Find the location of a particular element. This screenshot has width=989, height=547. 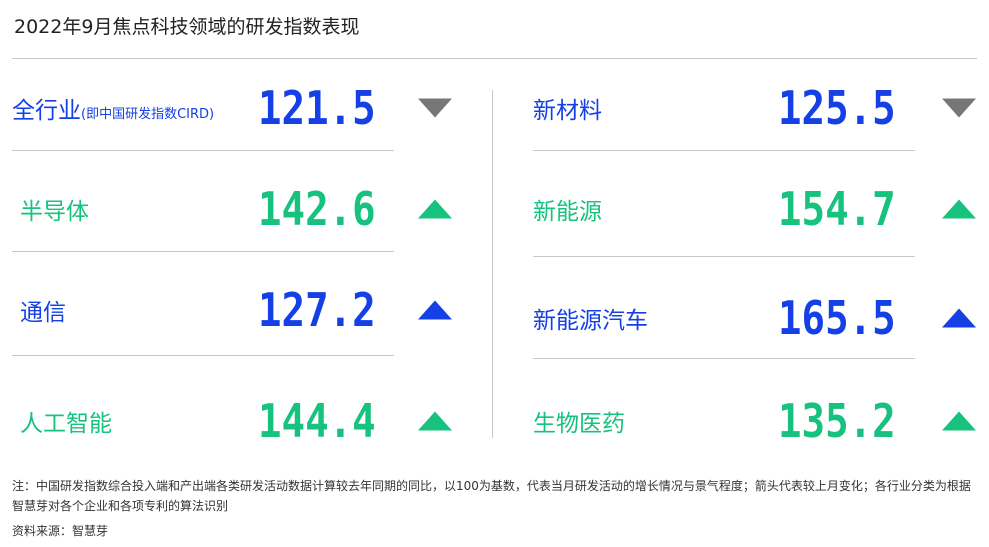

row-label: 新能源 is located at coordinates (567, 212).